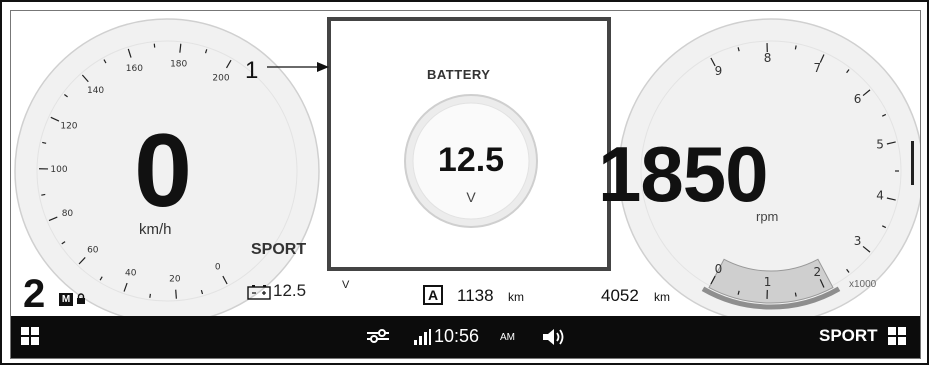  I want to click on rpm-tick-label: 1, so click(768, 282).